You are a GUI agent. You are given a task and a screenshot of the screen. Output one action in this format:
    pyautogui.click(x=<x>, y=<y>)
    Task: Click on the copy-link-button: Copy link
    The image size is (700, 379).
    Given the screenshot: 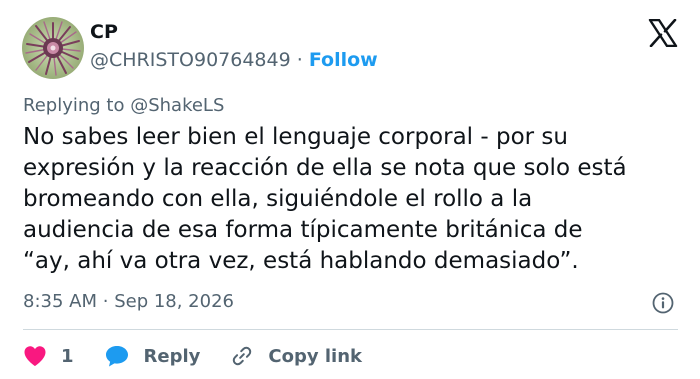 What is the action you would take?
    pyautogui.click(x=296, y=356)
    